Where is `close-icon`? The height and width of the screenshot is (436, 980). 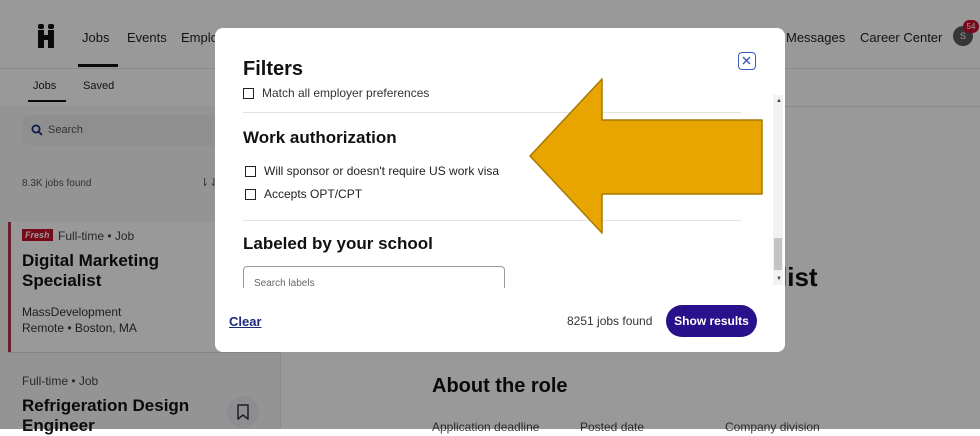
close-icon is located at coordinates (746, 60).